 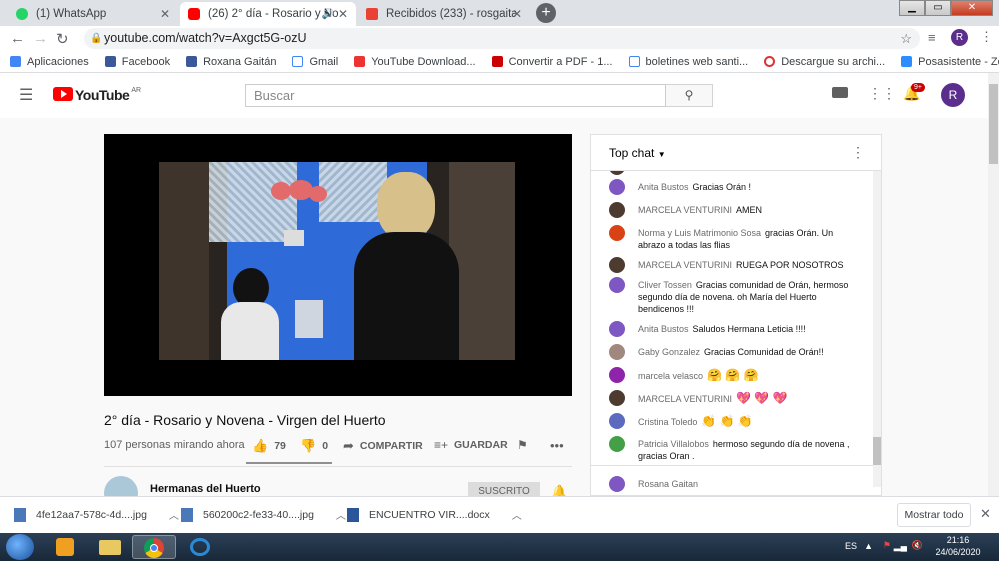 I want to click on chat-header: Top chat ▼ ⋮, so click(x=736, y=153).